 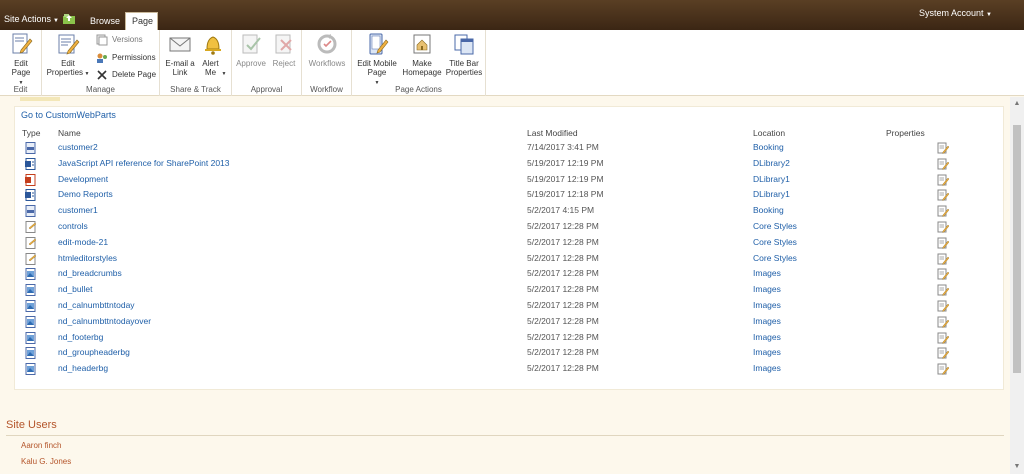 I want to click on document-name-link: nd_groupheaderbg, so click(x=94, y=352).